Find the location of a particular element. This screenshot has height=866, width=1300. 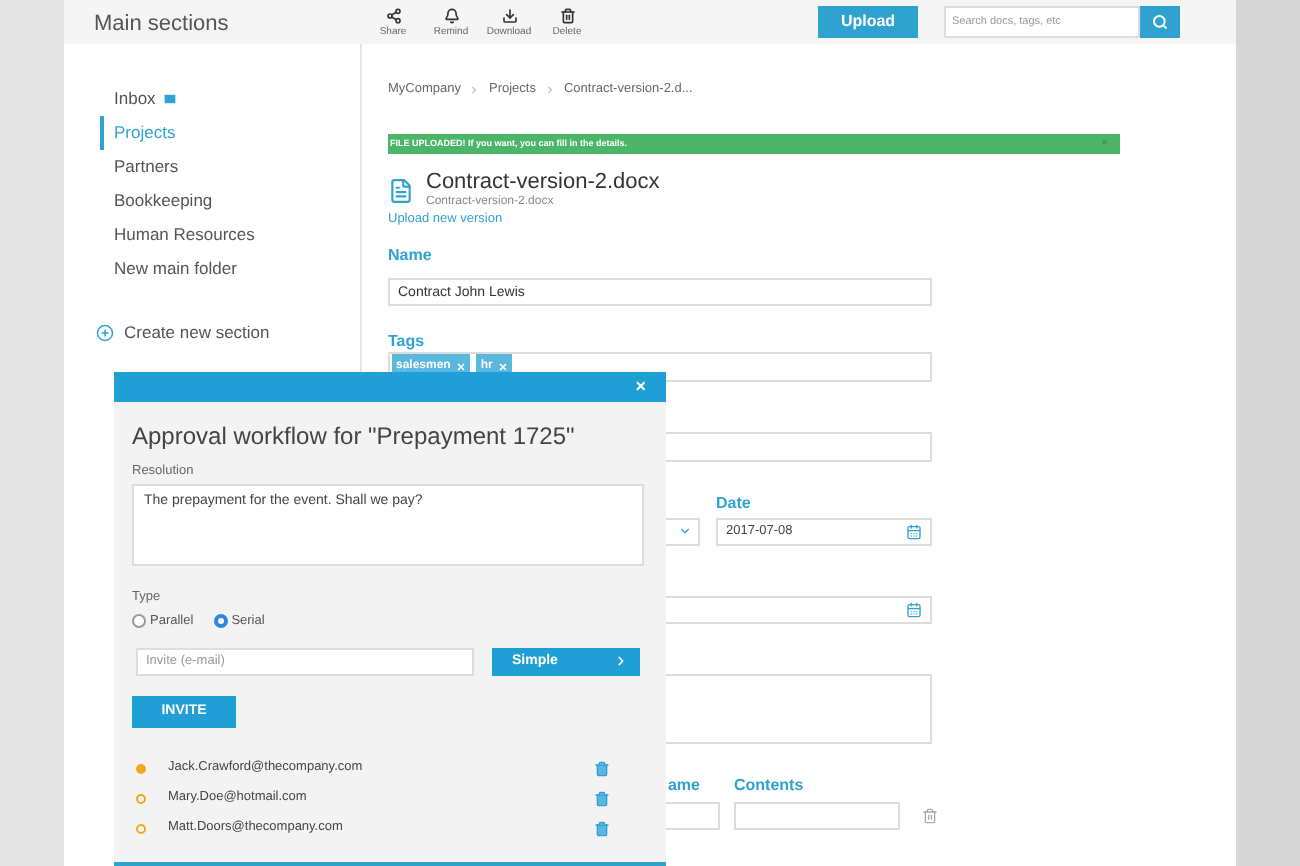

dialog-title: Approval workflow for "Prepayment 1725" is located at coordinates (353, 436).